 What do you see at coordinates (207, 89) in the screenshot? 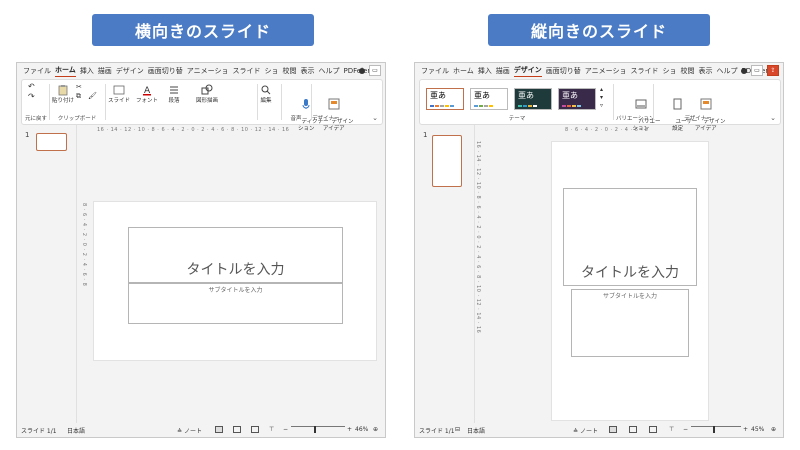
I see `shapes-icon` at bounding box center [207, 89].